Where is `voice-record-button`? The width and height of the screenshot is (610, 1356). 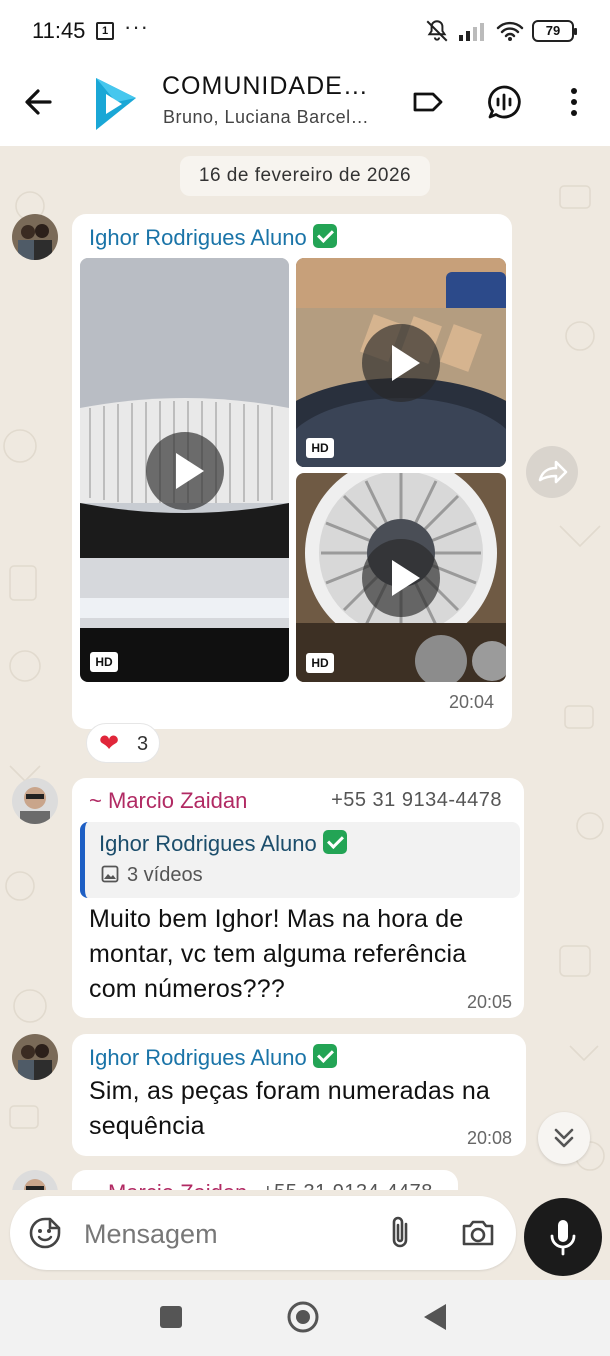 voice-record-button is located at coordinates (563, 1237).